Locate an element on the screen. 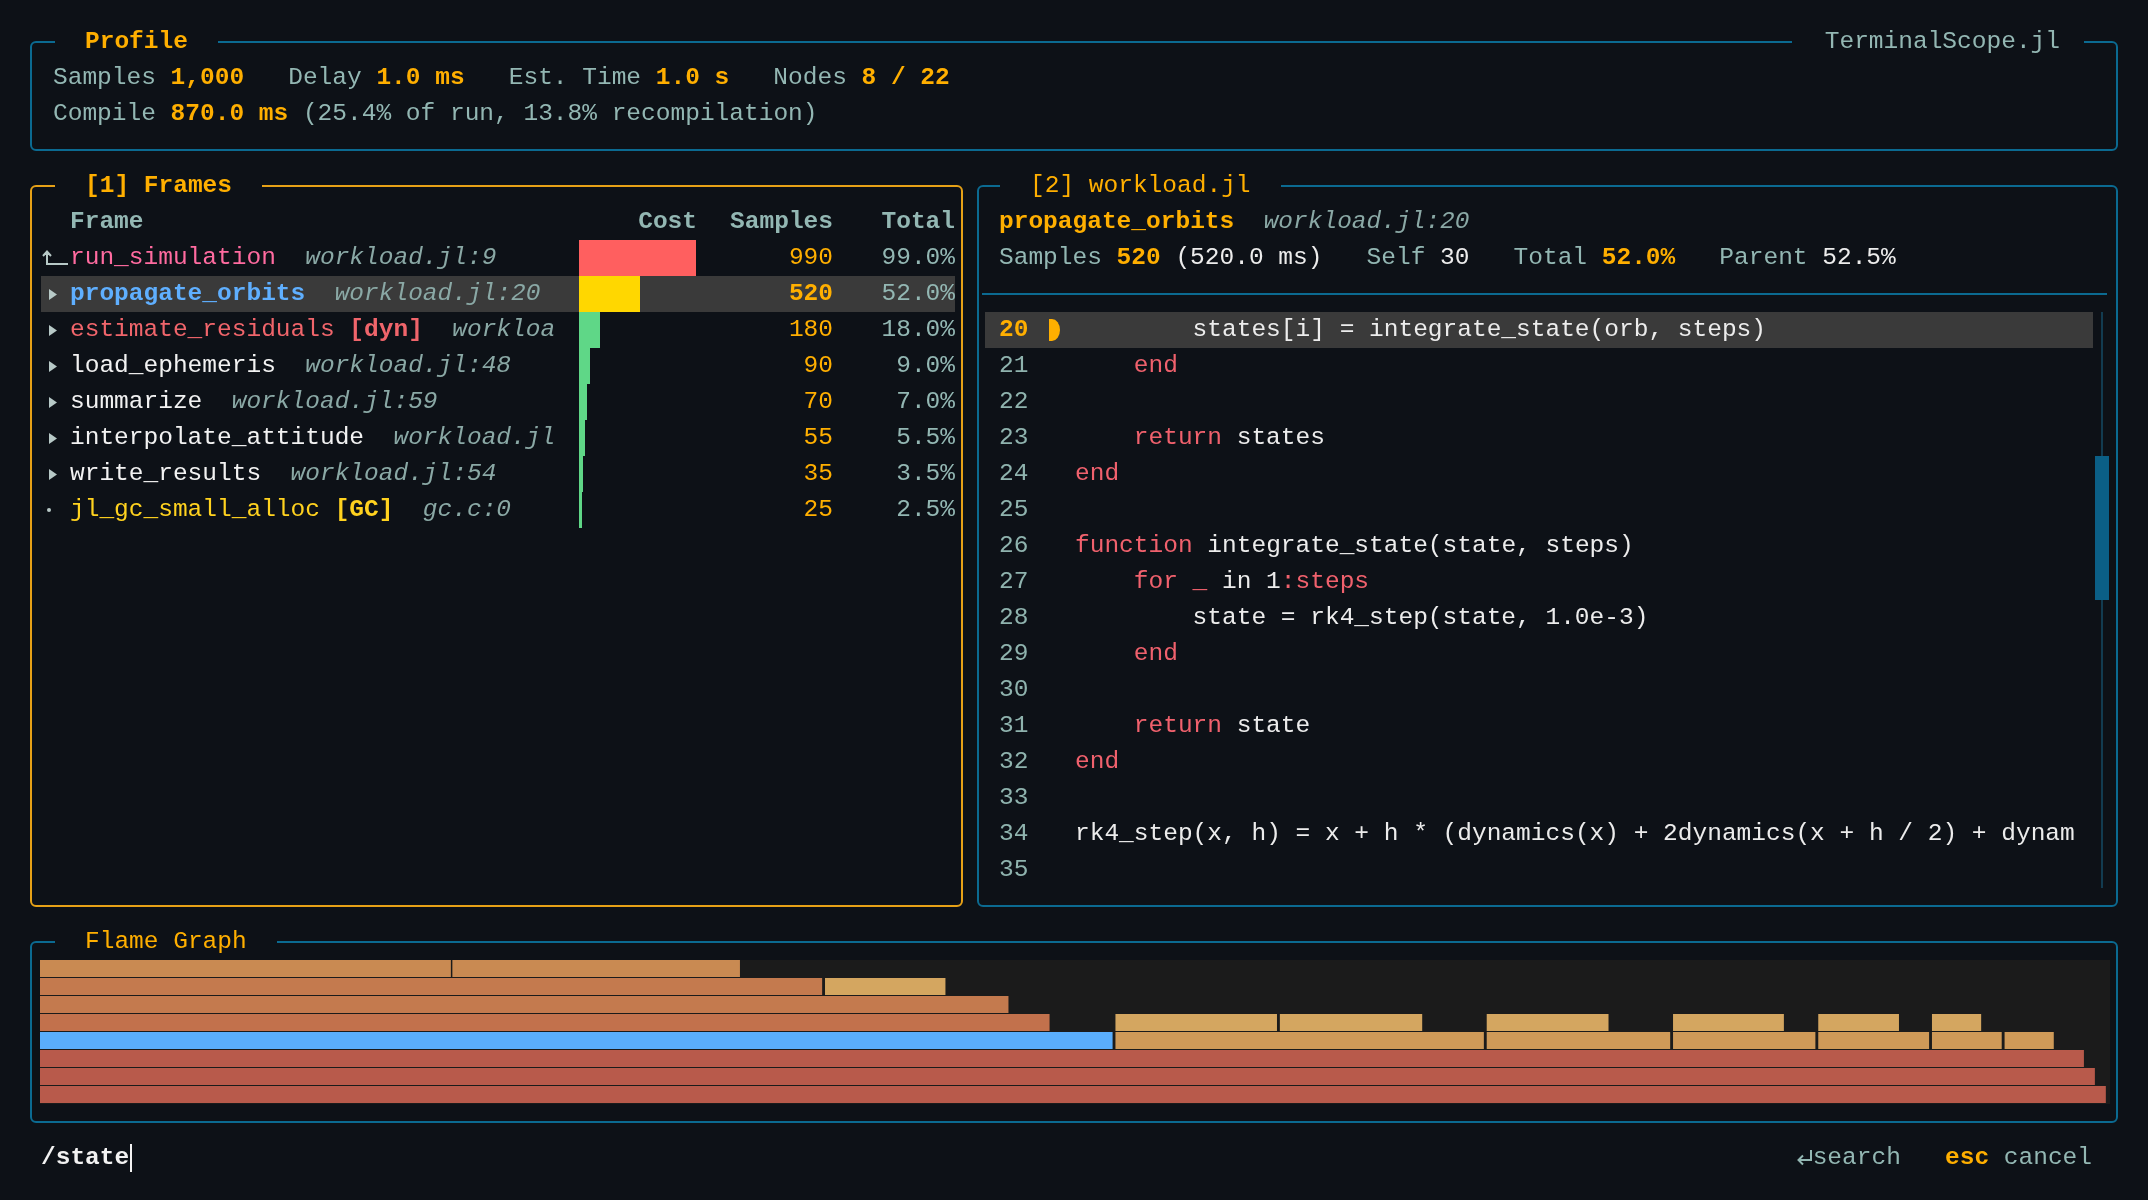  stat-value: 8 / 22 is located at coordinates (905, 78).